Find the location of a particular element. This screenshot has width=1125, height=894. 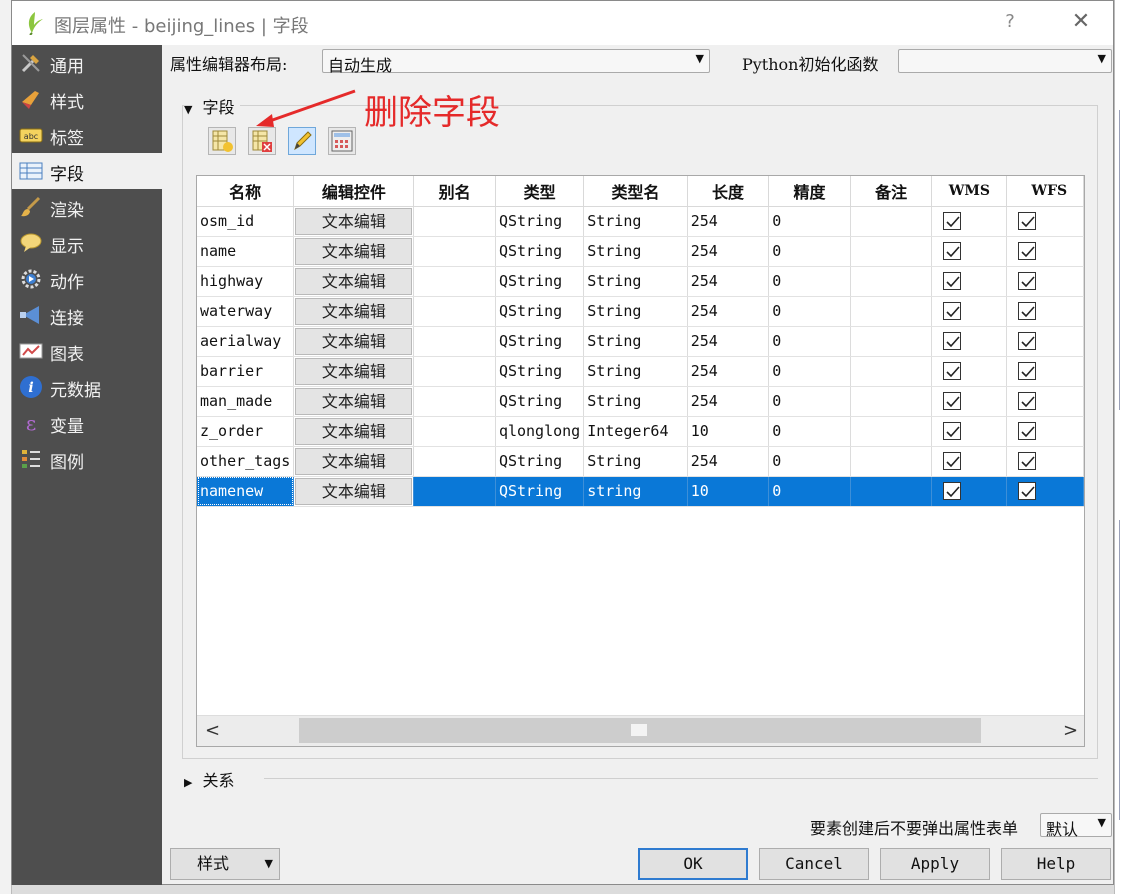

table-row: namenew 文本编辑 QString string 10 0 is located at coordinates (640, 491).